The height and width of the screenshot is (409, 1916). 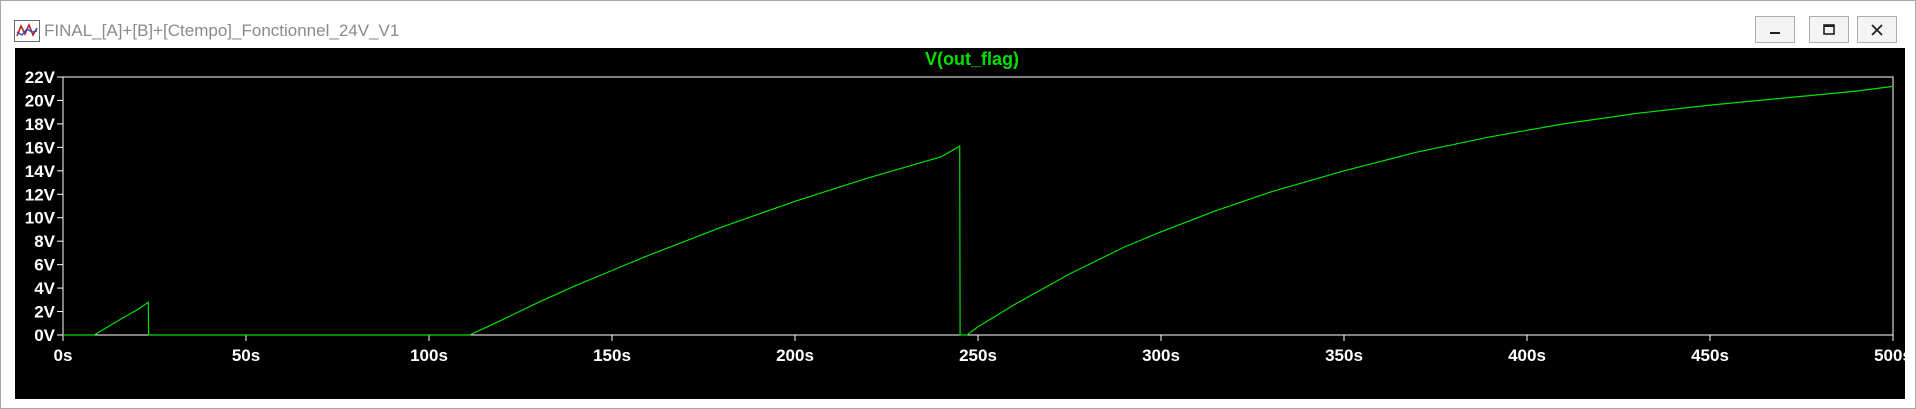 I want to click on y-tick-label: 12V, so click(x=40, y=194).